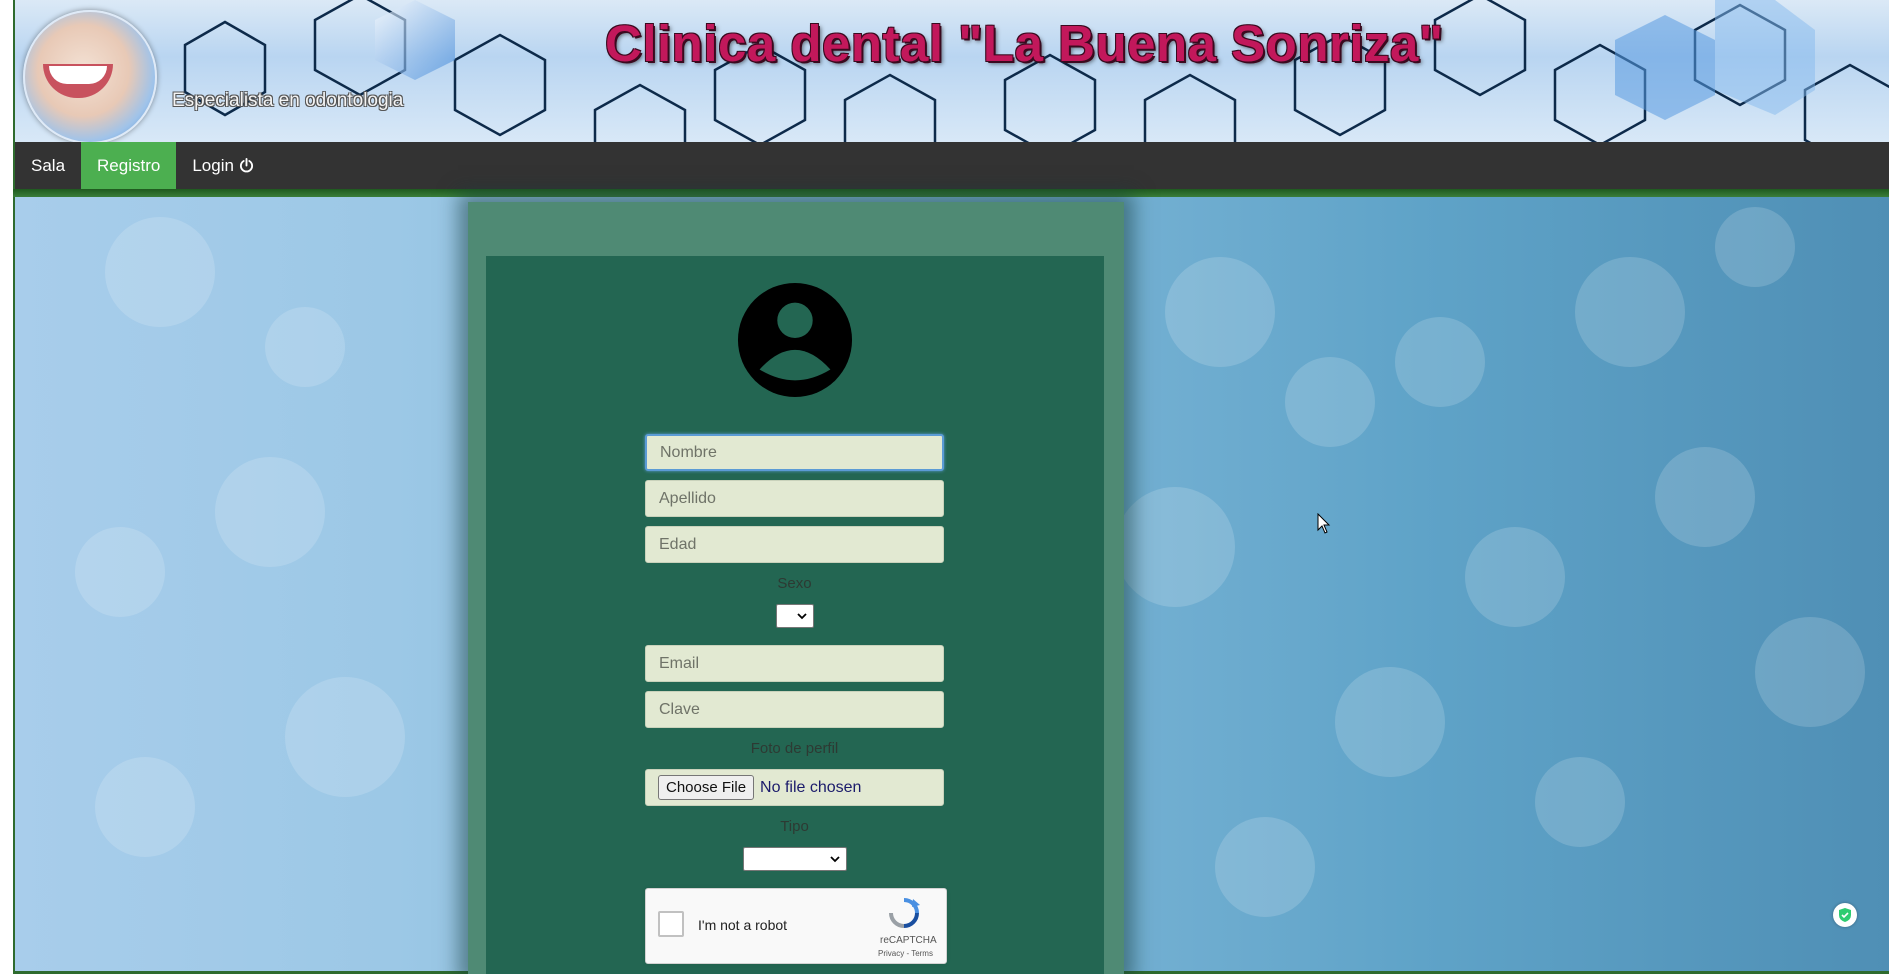 The height and width of the screenshot is (974, 1889). What do you see at coordinates (794, 544) in the screenshot?
I see `edad-input` at bounding box center [794, 544].